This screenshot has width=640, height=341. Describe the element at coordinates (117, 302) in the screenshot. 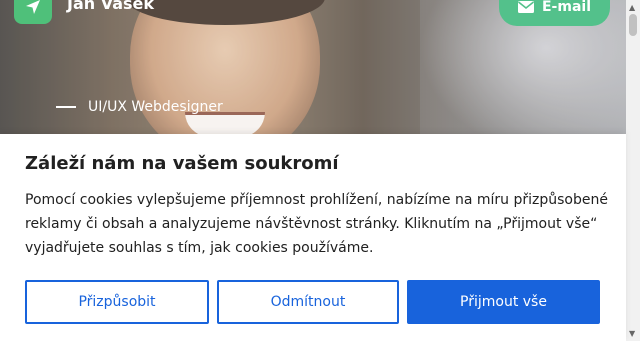

I see `customize-button: Přizpůsobit` at that location.